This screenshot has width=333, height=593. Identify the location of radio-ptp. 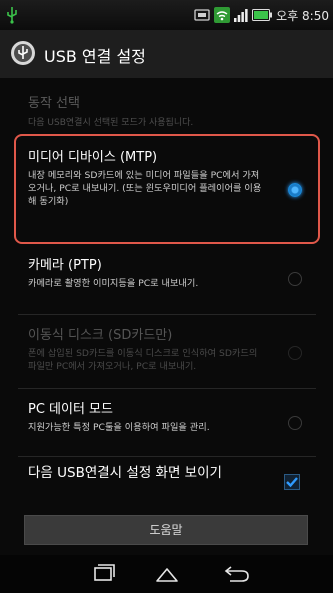
(295, 279).